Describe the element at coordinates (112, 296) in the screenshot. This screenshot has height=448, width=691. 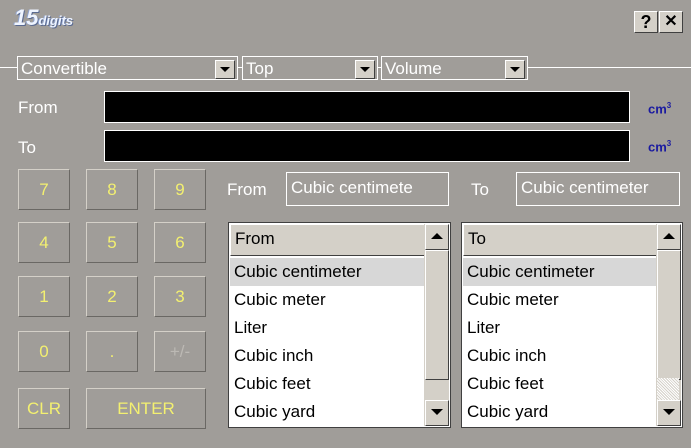
I see `key-2: 2` at that location.